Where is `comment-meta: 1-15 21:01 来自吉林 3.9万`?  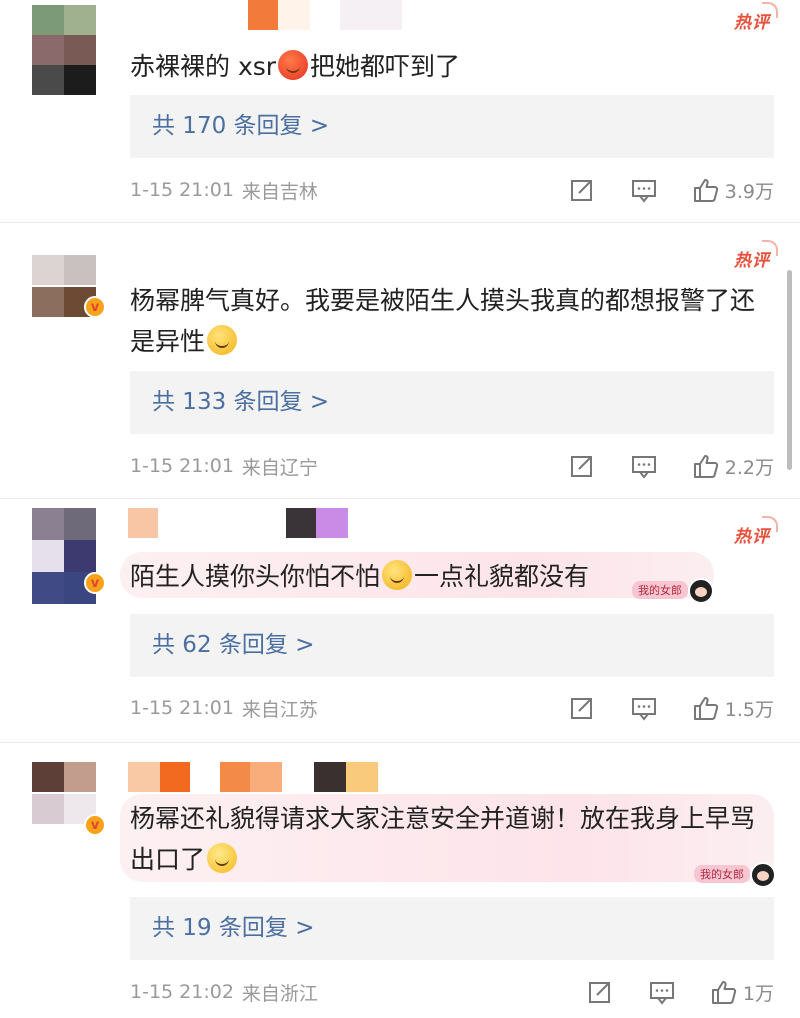
comment-meta: 1-15 21:01 来自吉林 3.9万 is located at coordinates (452, 190).